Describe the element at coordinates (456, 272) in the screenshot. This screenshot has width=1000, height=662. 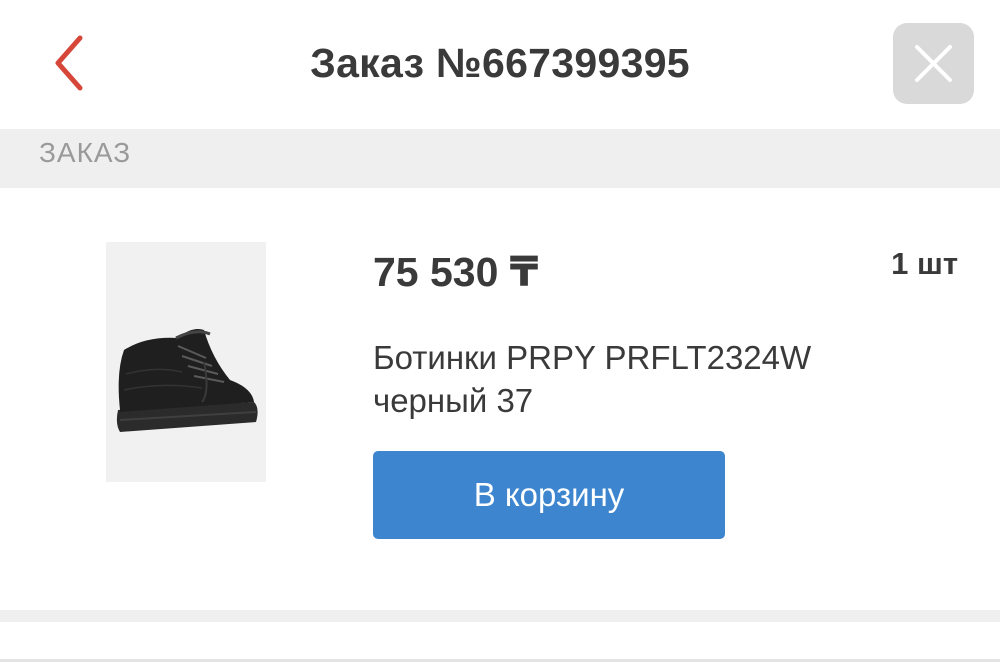
I see `product-price: 75 530 ₸` at that location.